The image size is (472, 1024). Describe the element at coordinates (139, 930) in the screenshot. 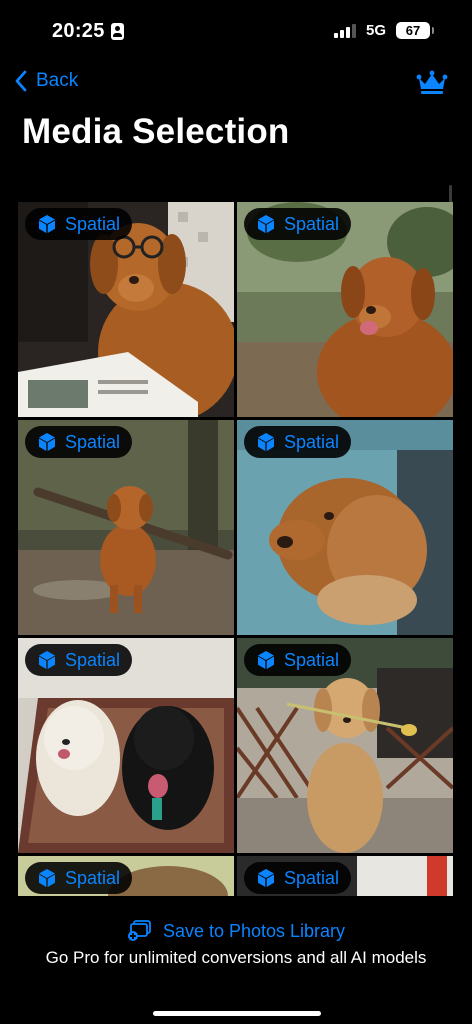

I see `photo-stack-add-icon` at that location.